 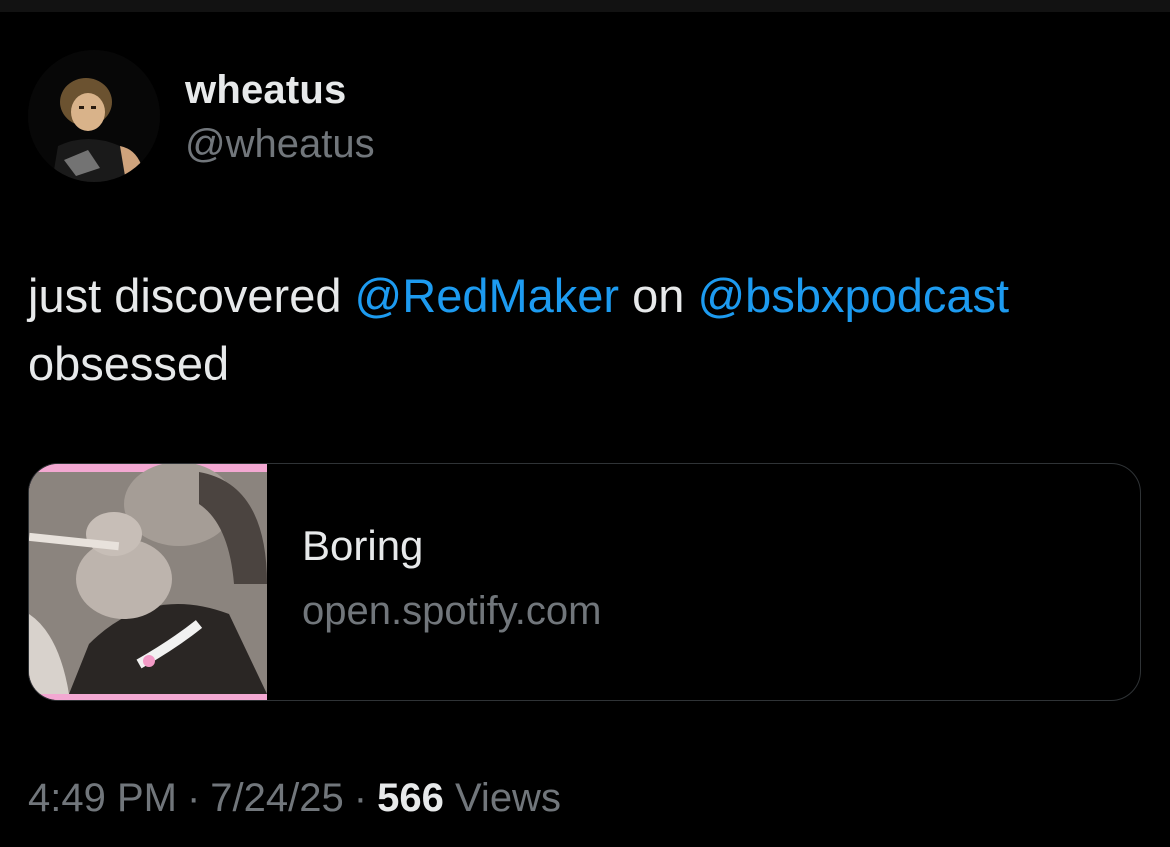 I want to click on album-art-icon, so click(x=148, y=582).